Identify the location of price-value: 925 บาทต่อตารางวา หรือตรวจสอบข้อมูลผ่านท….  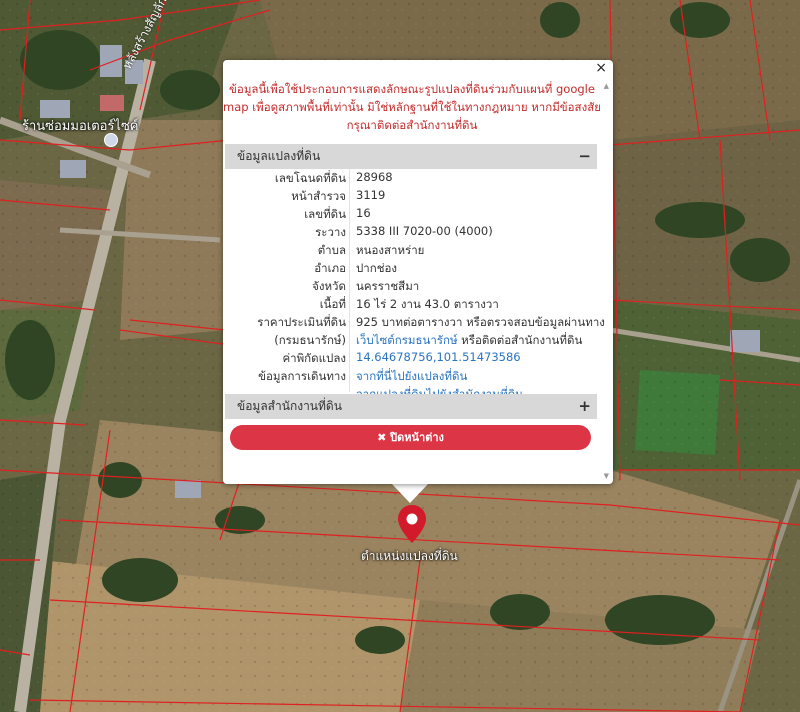
(480, 322).